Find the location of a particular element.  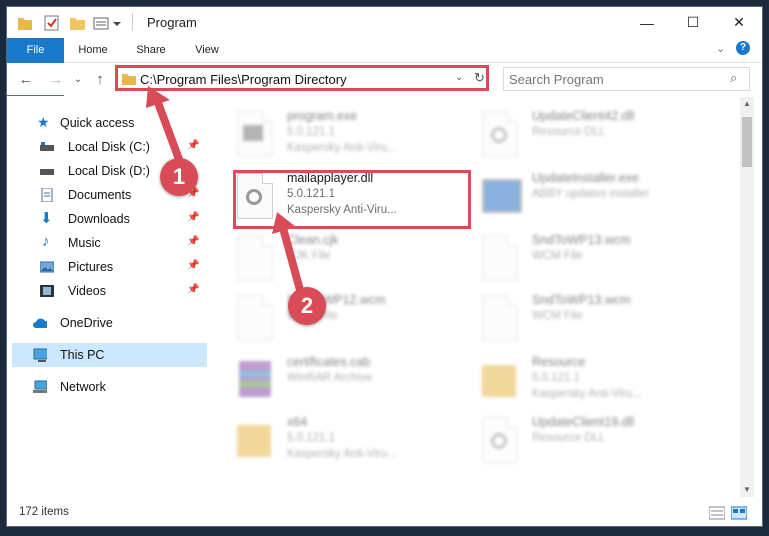

step-2-badge: 2 is located at coordinates (307, 306).